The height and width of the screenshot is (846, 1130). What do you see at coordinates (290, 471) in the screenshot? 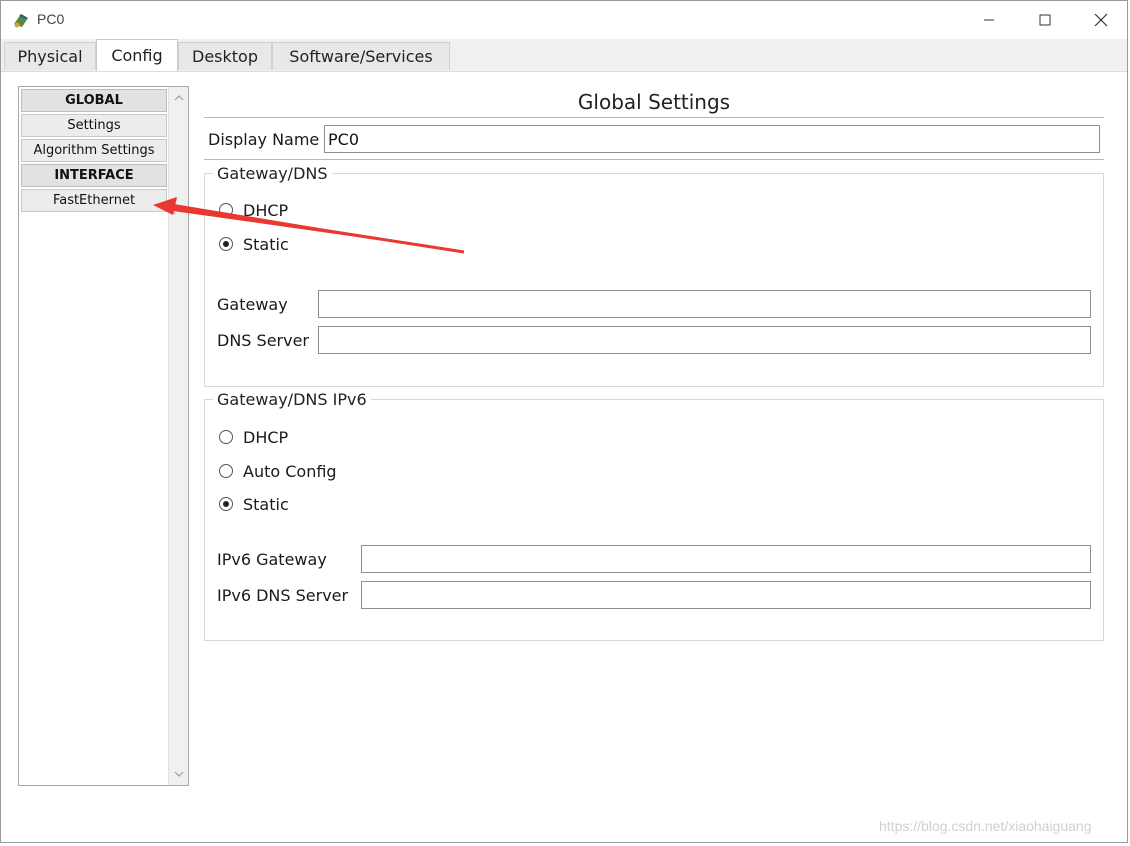
I see `ipv6-auto-config-radio-label: Auto Config` at bounding box center [290, 471].